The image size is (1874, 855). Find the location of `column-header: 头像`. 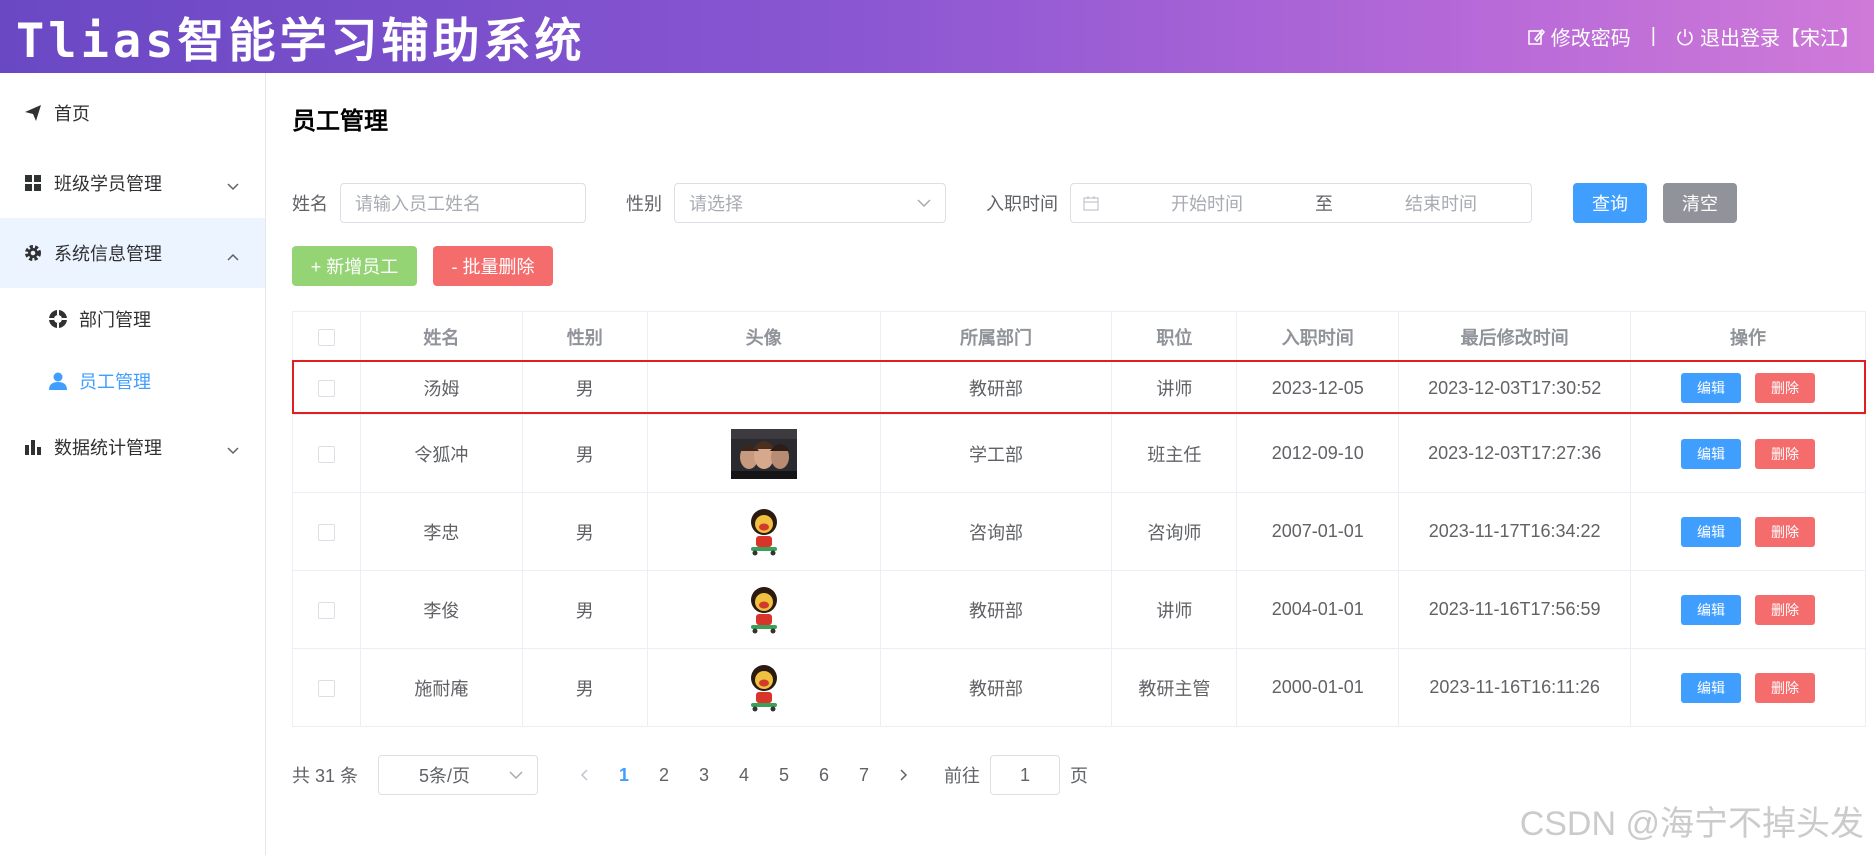

column-header: 头像 is located at coordinates (764, 336).